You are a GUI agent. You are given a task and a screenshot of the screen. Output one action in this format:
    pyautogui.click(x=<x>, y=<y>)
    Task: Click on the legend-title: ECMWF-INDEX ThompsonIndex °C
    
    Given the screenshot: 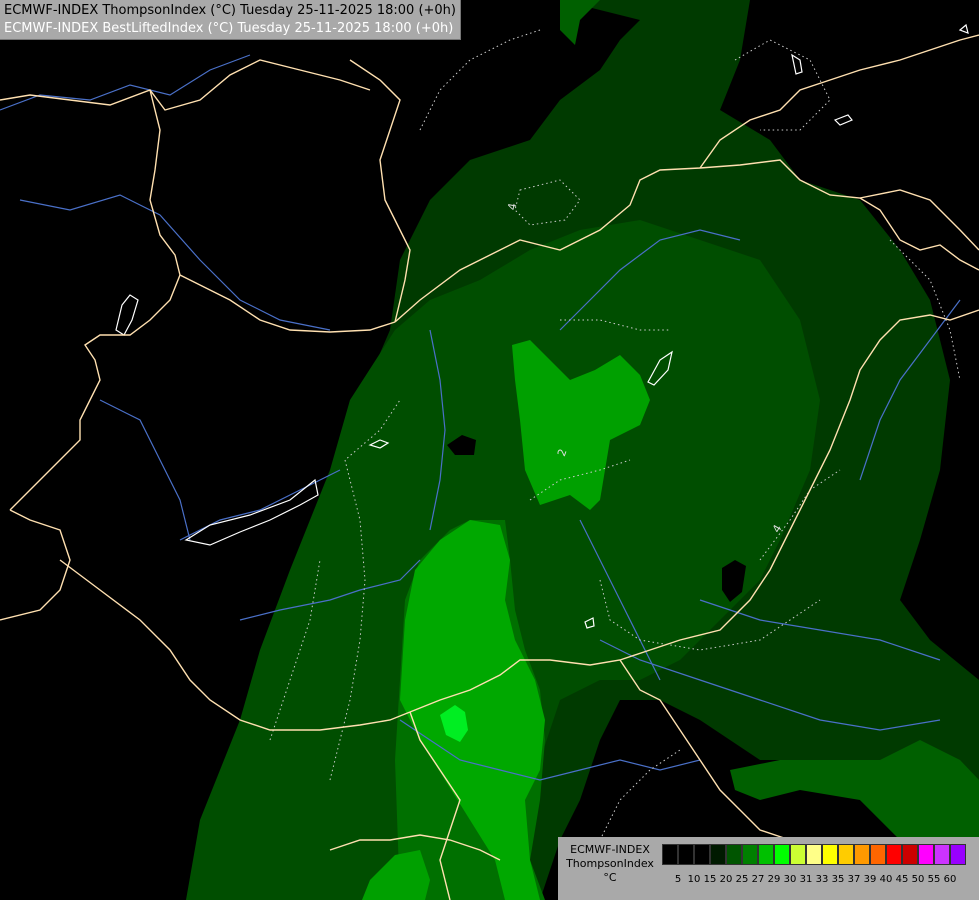 What is the action you would take?
    pyautogui.click(x=610, y=864)
    